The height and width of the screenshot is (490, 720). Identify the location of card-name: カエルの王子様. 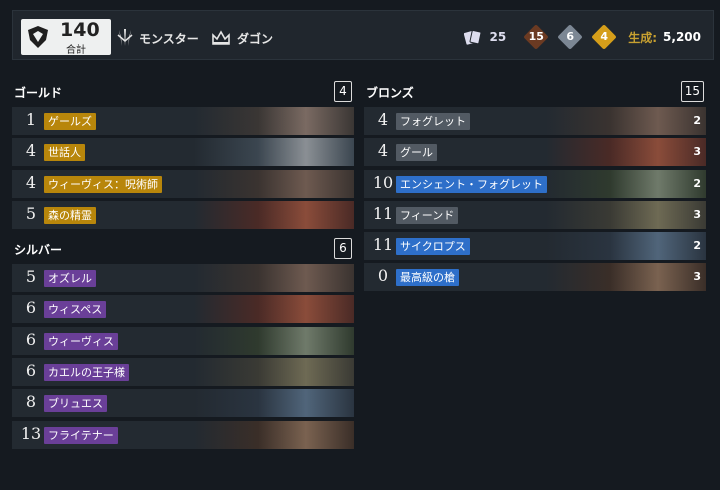
(86, 373).